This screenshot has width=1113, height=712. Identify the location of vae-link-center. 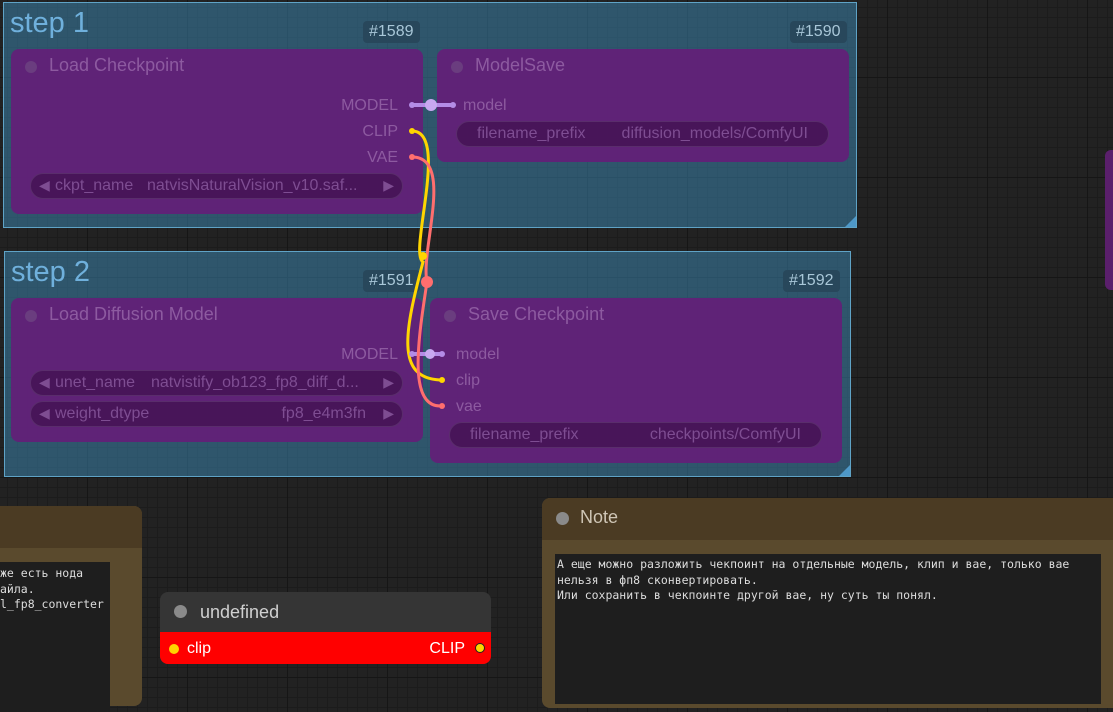
(427, 282).